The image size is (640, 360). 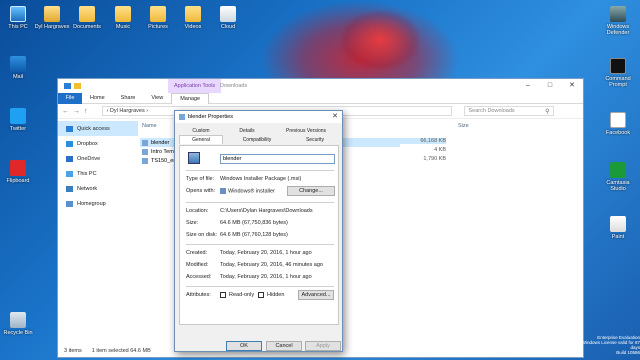 I want to click on desktop-icon-defender: Windows Defender, so click(x=618, y=21).